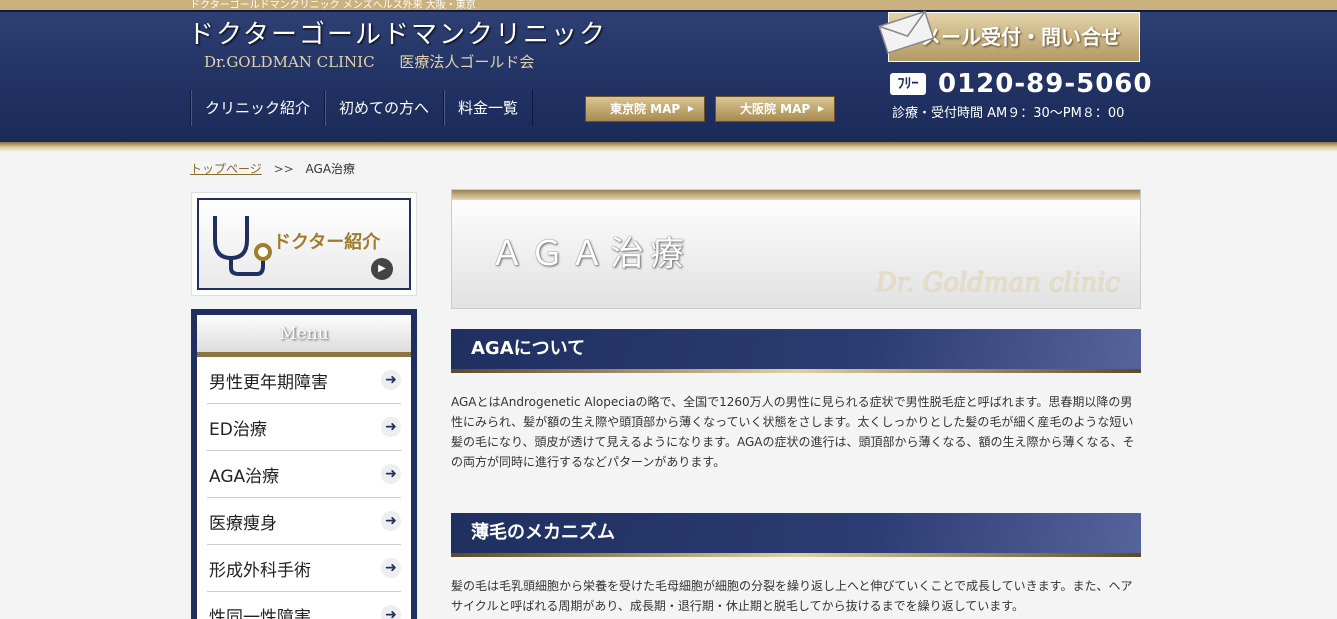 The image size is (1337, 619). I want to click on top-tagline-strip: ドクターゴールドマンクリニック メンズヘルス外来 大阪・東京, so click(668, 5).